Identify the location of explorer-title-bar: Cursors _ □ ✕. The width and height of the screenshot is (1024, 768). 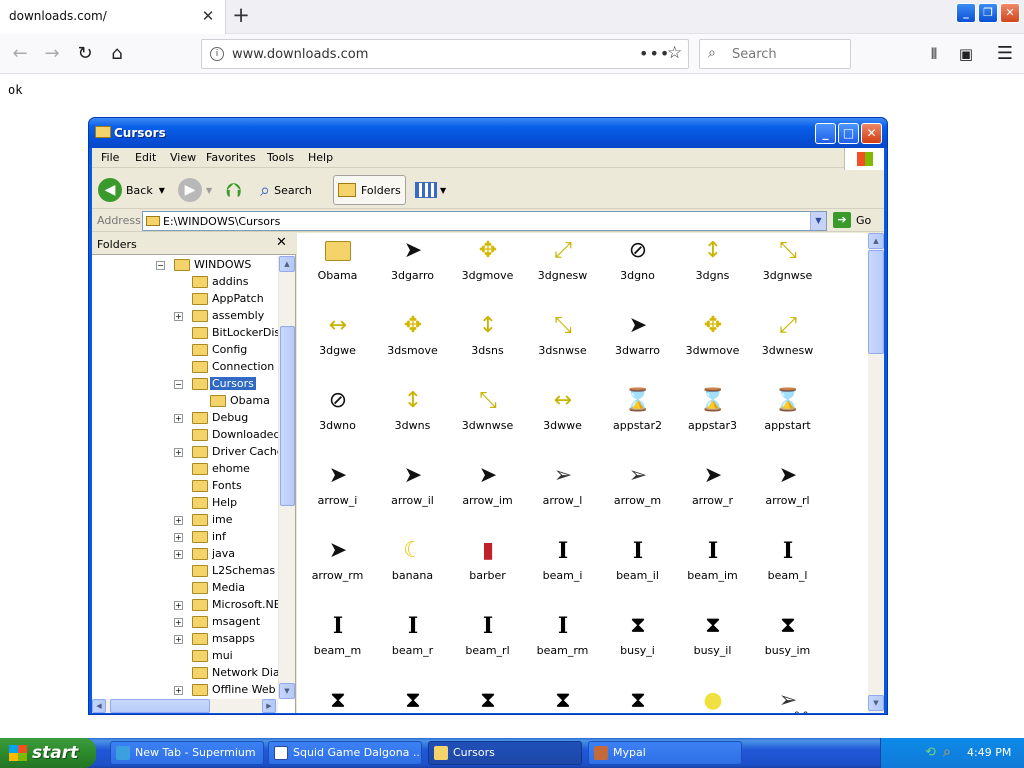
(488, 133).